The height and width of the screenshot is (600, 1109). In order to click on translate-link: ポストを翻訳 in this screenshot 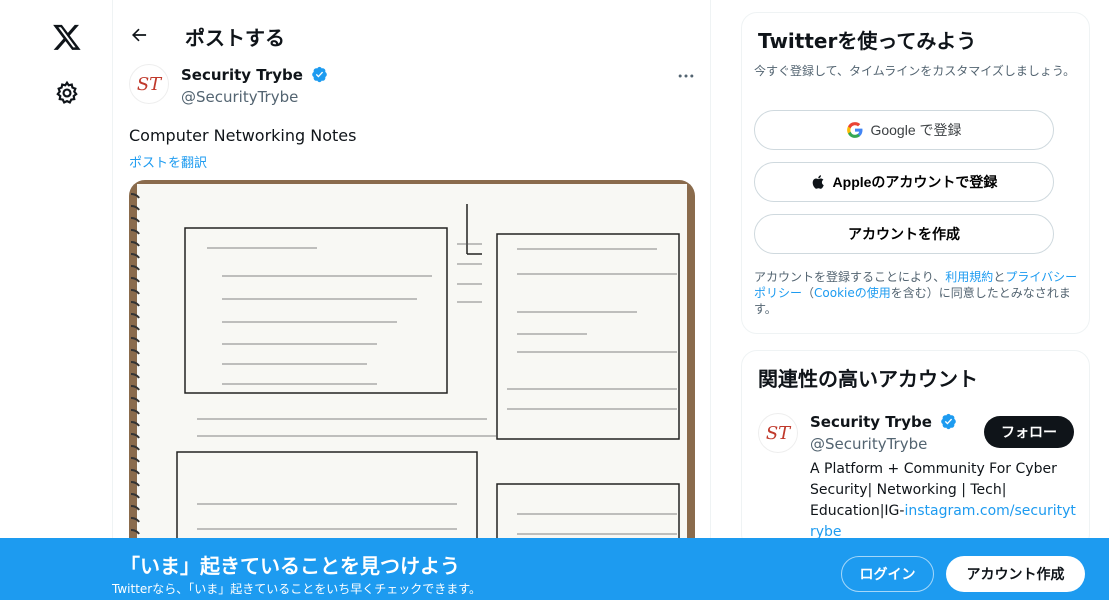, I will do `click(168, 161)`.